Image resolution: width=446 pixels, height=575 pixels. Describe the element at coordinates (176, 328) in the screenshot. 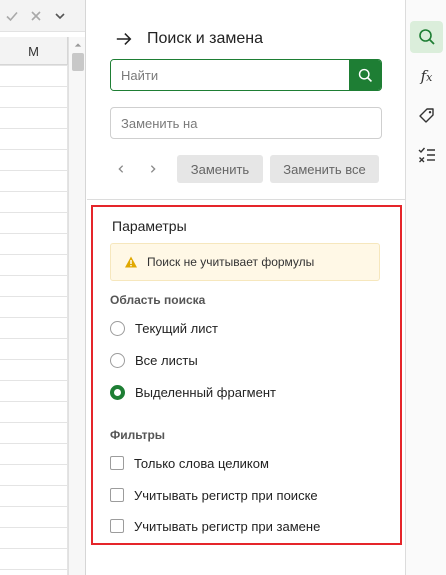

I see `radio-label: Текущий лист` at that location.